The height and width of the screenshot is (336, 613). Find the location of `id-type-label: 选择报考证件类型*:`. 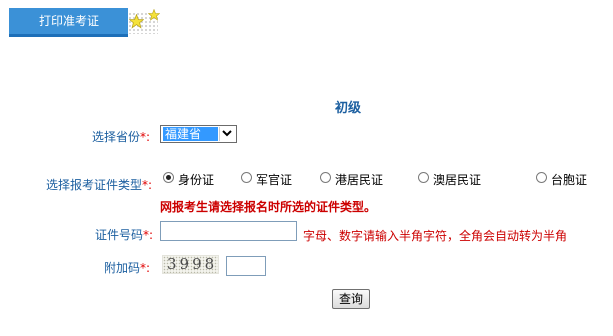

id-type-label: 选择报考证件类型*: is located at coordinates (99, 184).